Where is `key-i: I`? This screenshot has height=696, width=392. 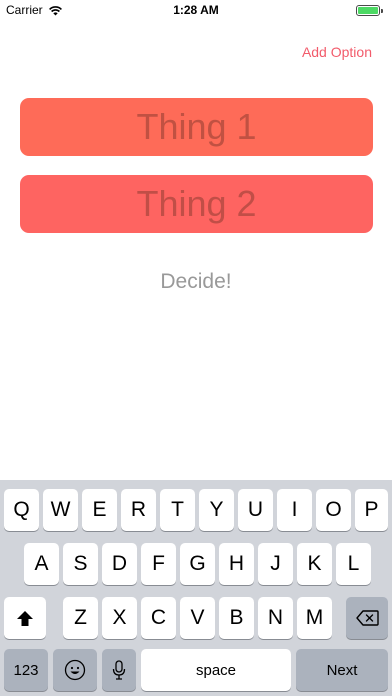 key-i: I is located at coordinates (294, 510).